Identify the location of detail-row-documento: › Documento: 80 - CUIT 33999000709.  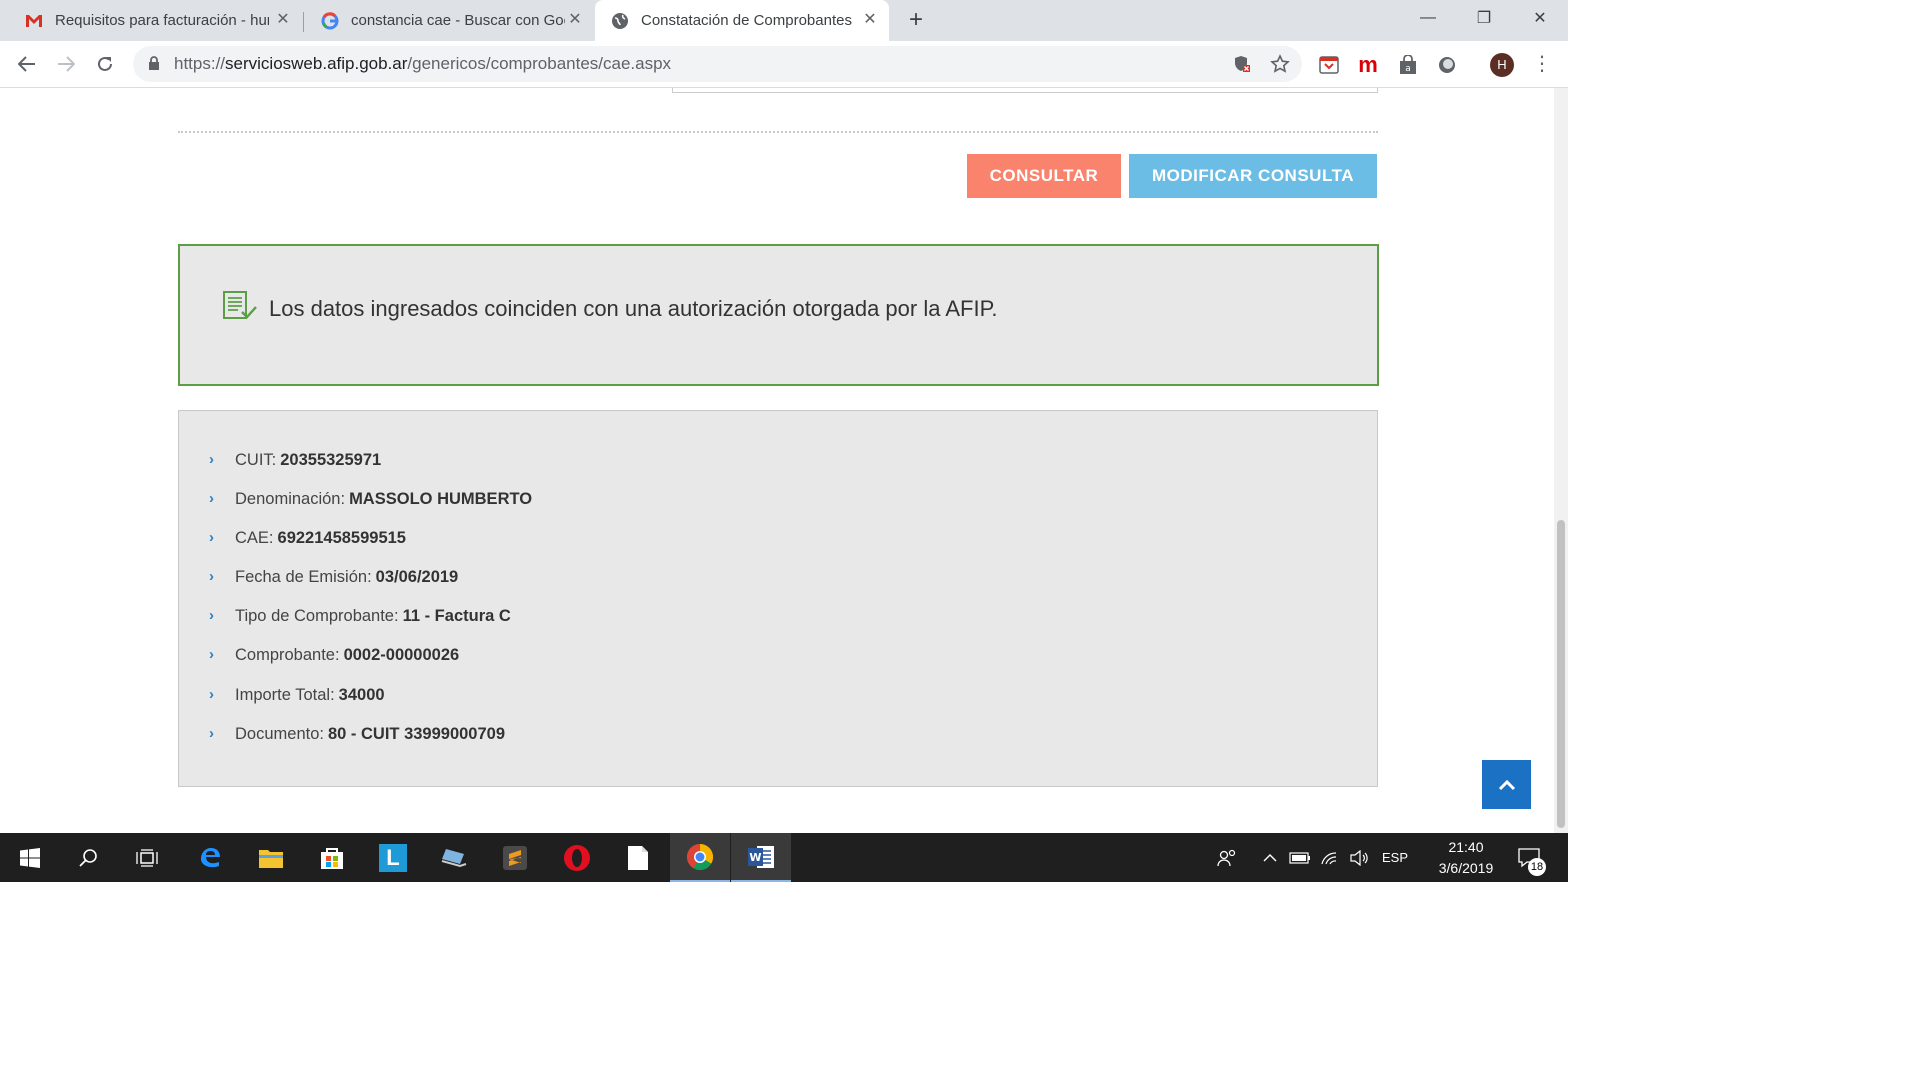
(370, 744).